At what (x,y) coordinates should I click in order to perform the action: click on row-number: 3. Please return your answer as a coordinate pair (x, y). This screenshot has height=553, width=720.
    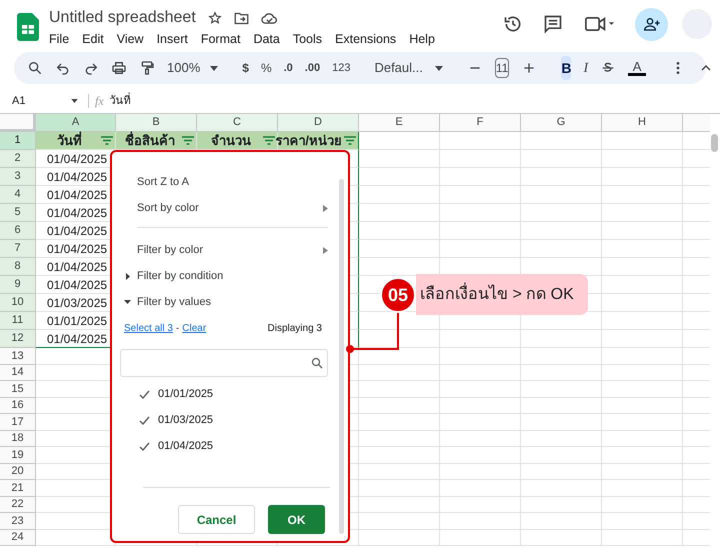
    Looking at the image, I should click on (18, 177).